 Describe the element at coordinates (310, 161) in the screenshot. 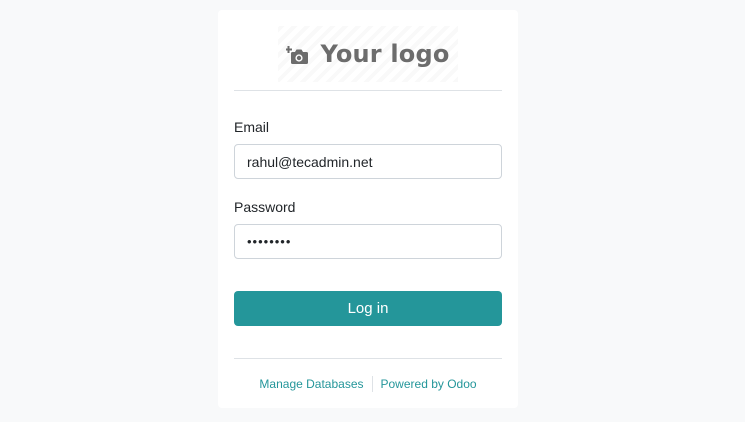

I see `email-value: rahul@tecadmin.net` at that location.